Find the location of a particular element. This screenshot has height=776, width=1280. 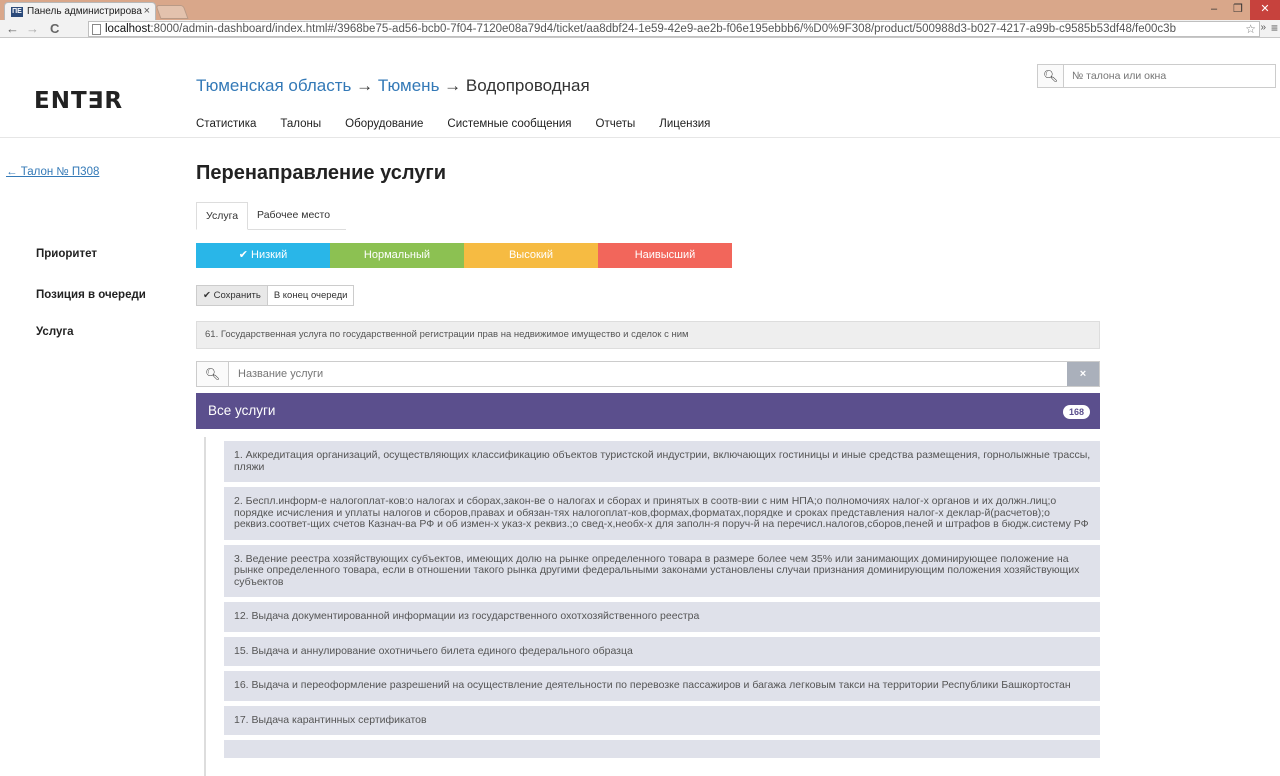

nav-statistics: Статистика is located at coordinates (226, 124).